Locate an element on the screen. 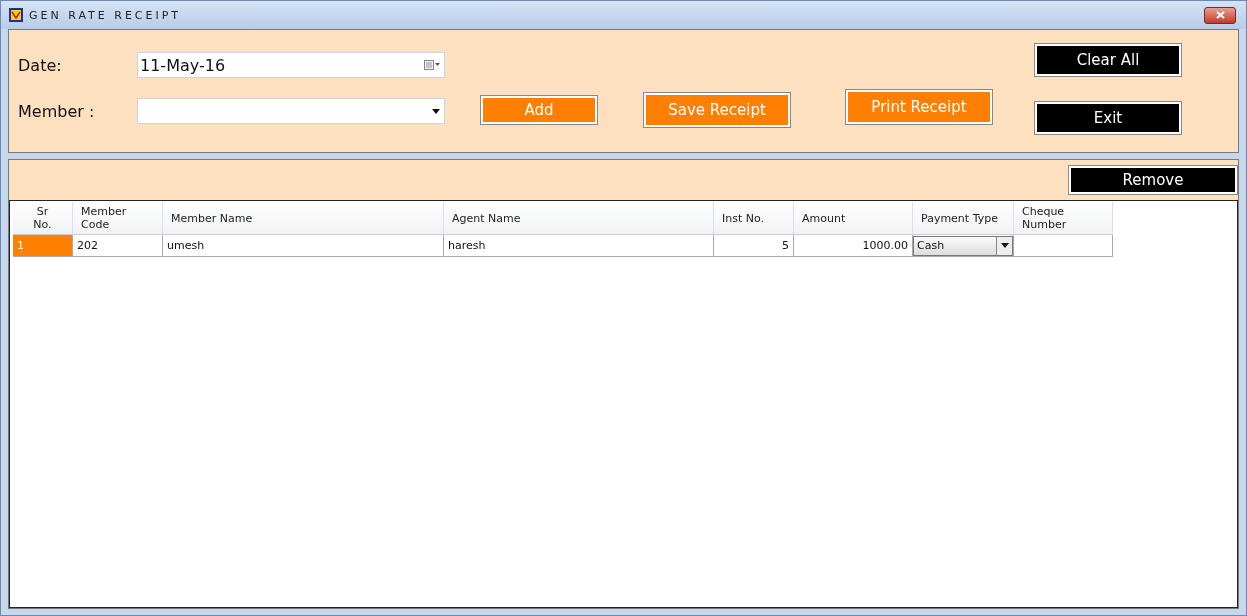 This screenshot has height=616, width=1247. column-header: Inst No. is located at coordinates (754, 218).